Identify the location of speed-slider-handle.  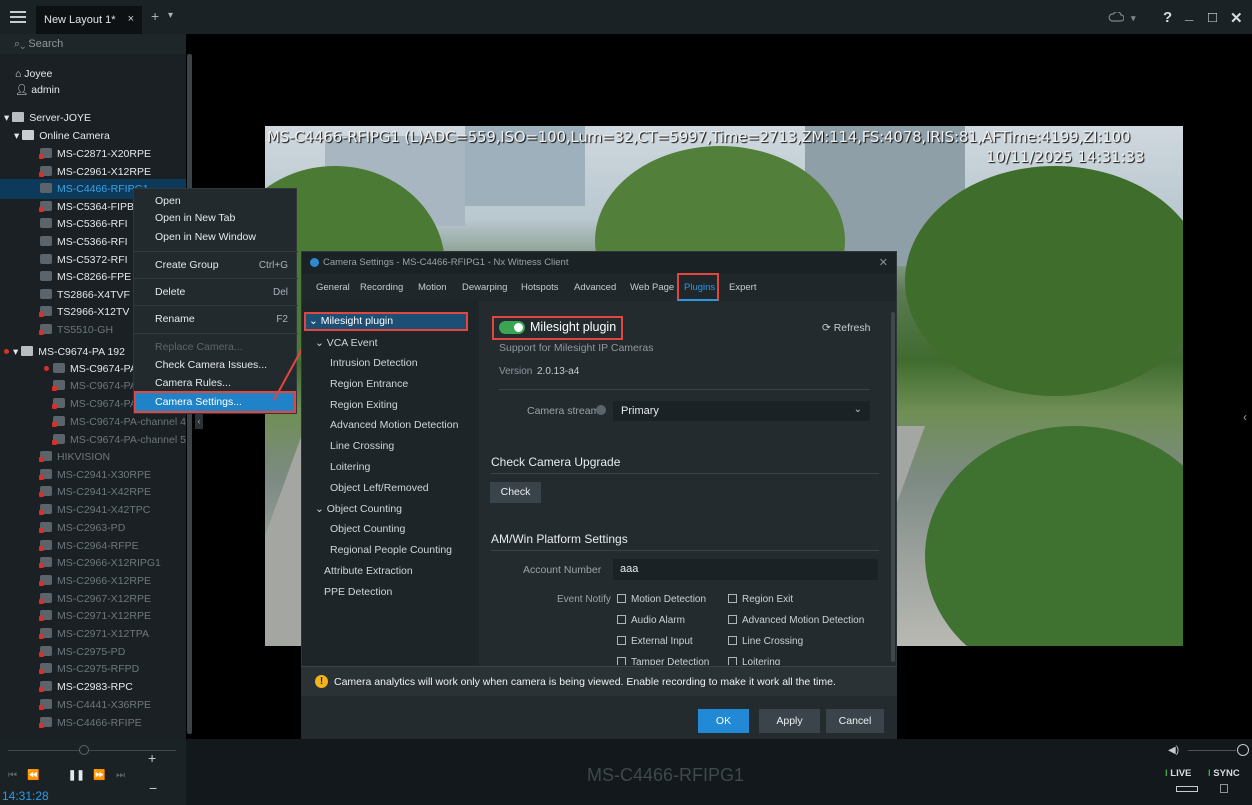
(84, 750).